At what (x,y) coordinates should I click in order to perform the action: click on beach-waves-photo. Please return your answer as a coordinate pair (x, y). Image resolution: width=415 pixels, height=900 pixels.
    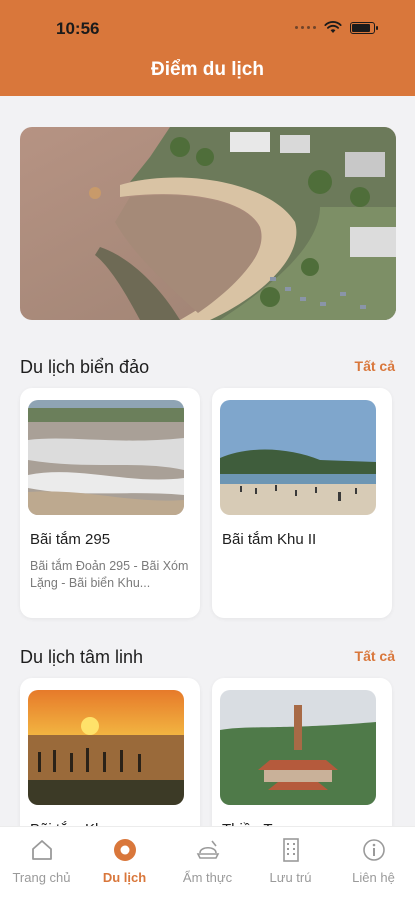
    Looking at the image, I should click on (106, 457).